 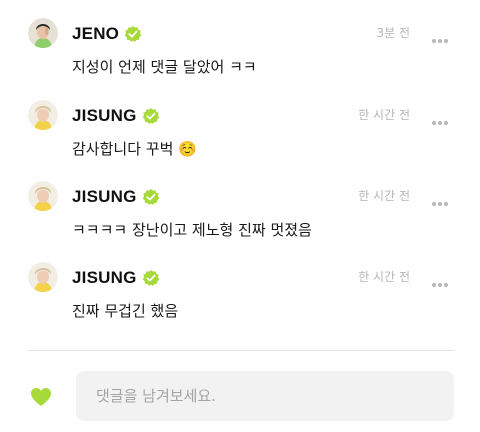 I want to click on divider, so click(x=240, y=350).